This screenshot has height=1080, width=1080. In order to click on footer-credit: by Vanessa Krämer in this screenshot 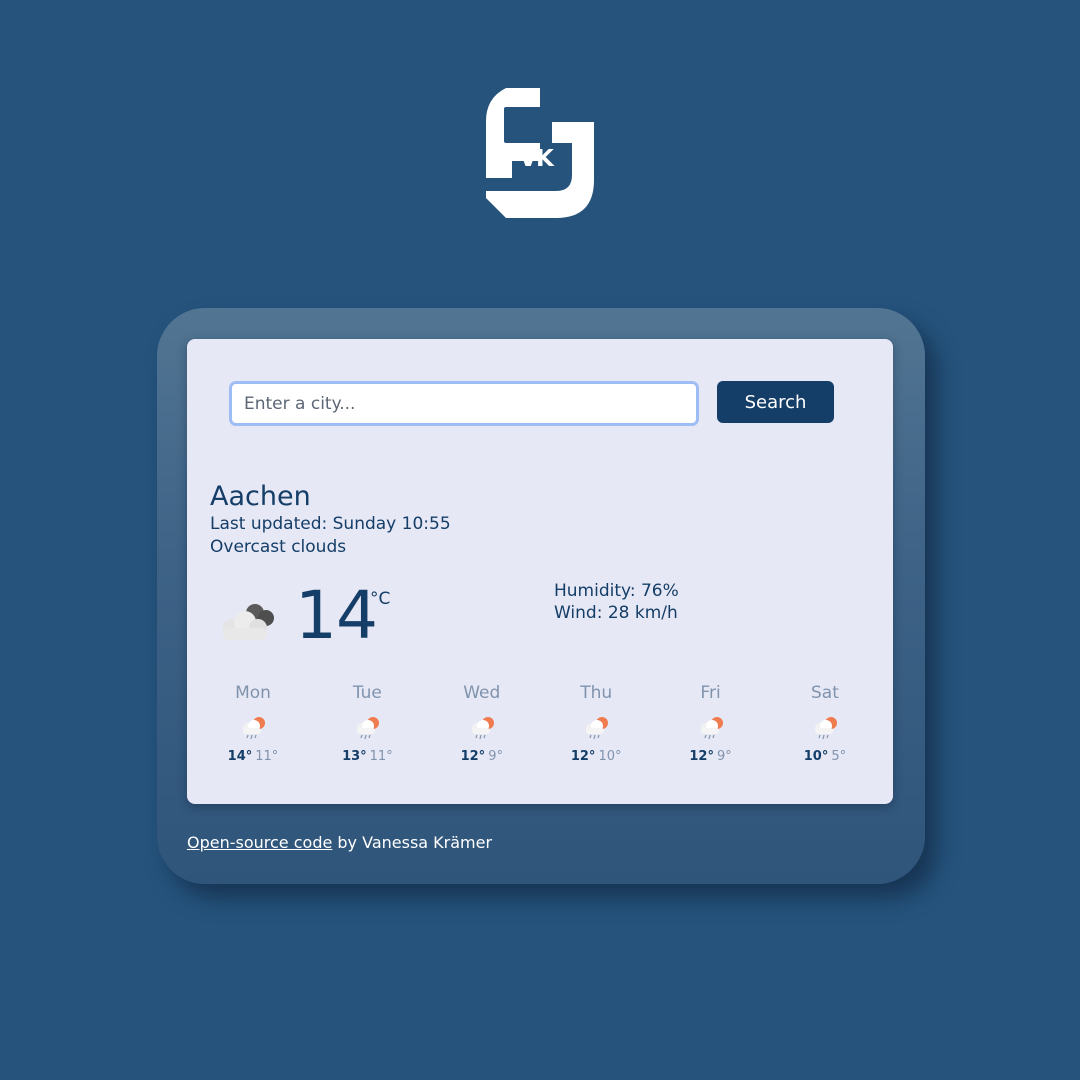, I will do `click(412, 842)`.